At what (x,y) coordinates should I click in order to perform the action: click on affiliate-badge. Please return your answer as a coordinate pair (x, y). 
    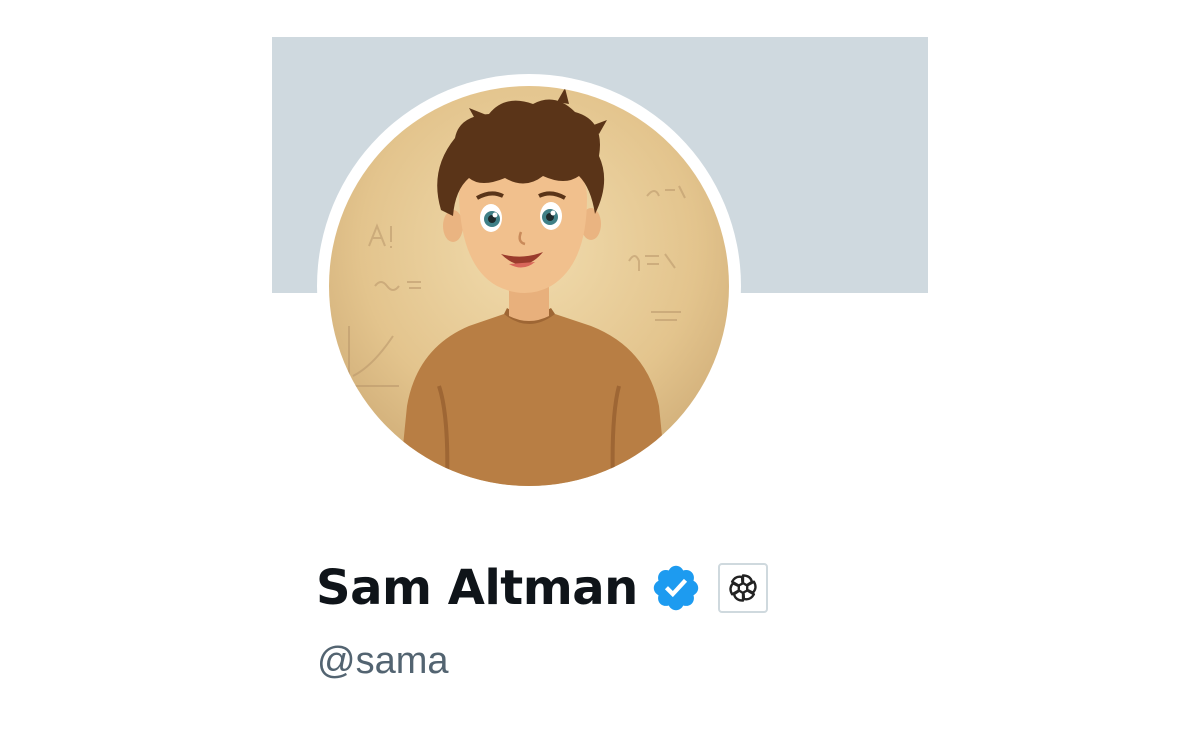
    Looking at the image, I should click on (742, 588).